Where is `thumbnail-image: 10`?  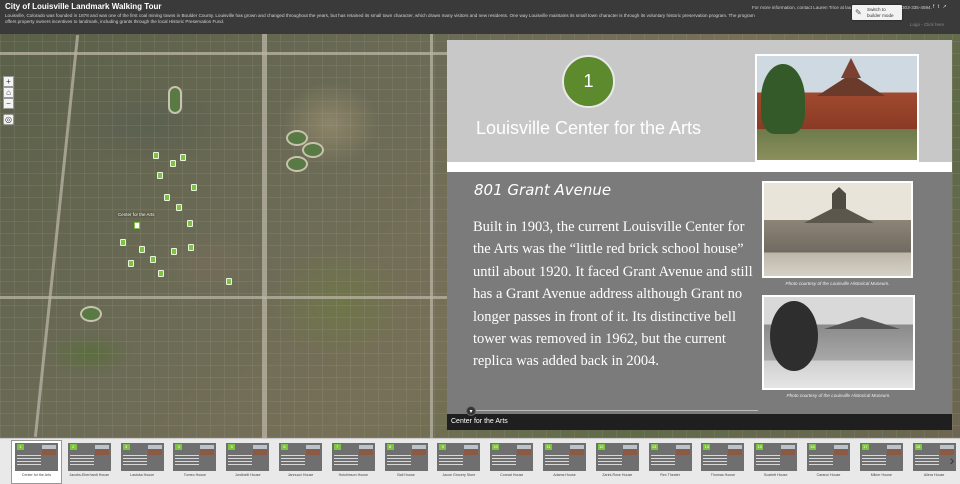
thumbnail-image: 10 is located at coordinates (512, 457).